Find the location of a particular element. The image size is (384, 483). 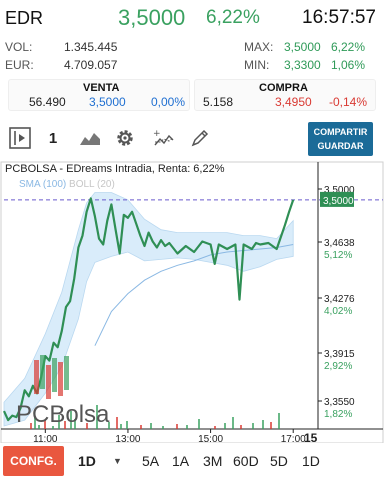

period-5a: 5A is located at coordinates (150, 461).